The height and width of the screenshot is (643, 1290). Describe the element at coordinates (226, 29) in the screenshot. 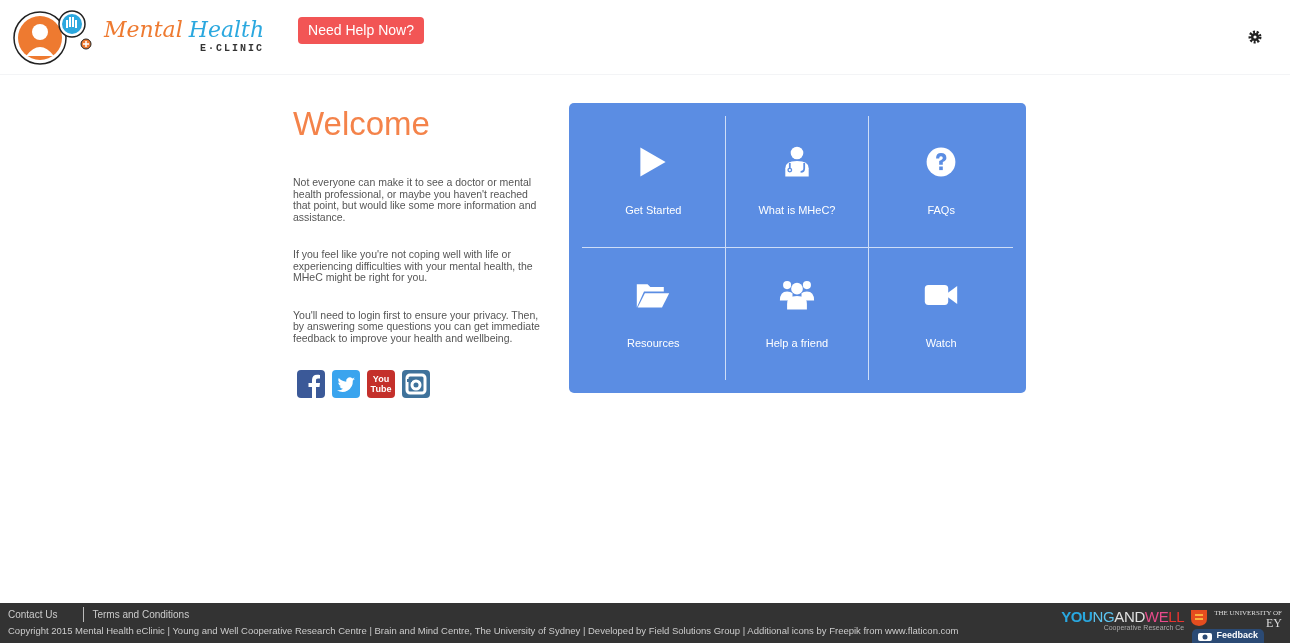

I see `logo-text: Health` at that location.